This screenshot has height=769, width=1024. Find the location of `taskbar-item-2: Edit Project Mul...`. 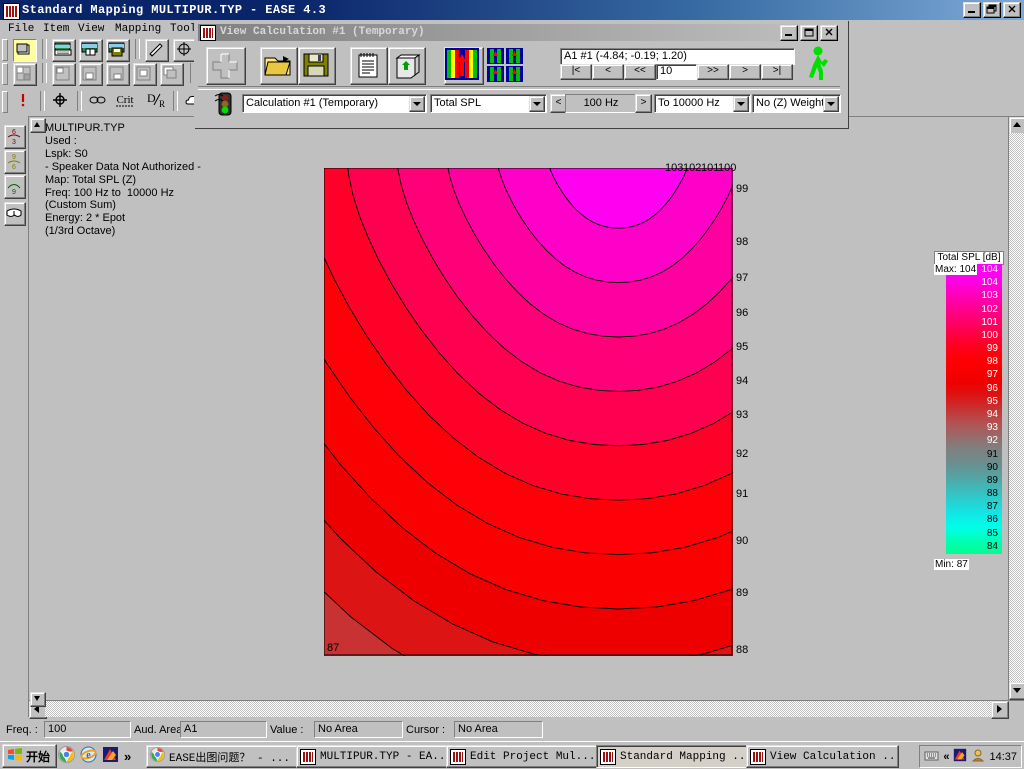

taskbar-item-2: Edit Project Mul... is located at coordinates (522, 756).